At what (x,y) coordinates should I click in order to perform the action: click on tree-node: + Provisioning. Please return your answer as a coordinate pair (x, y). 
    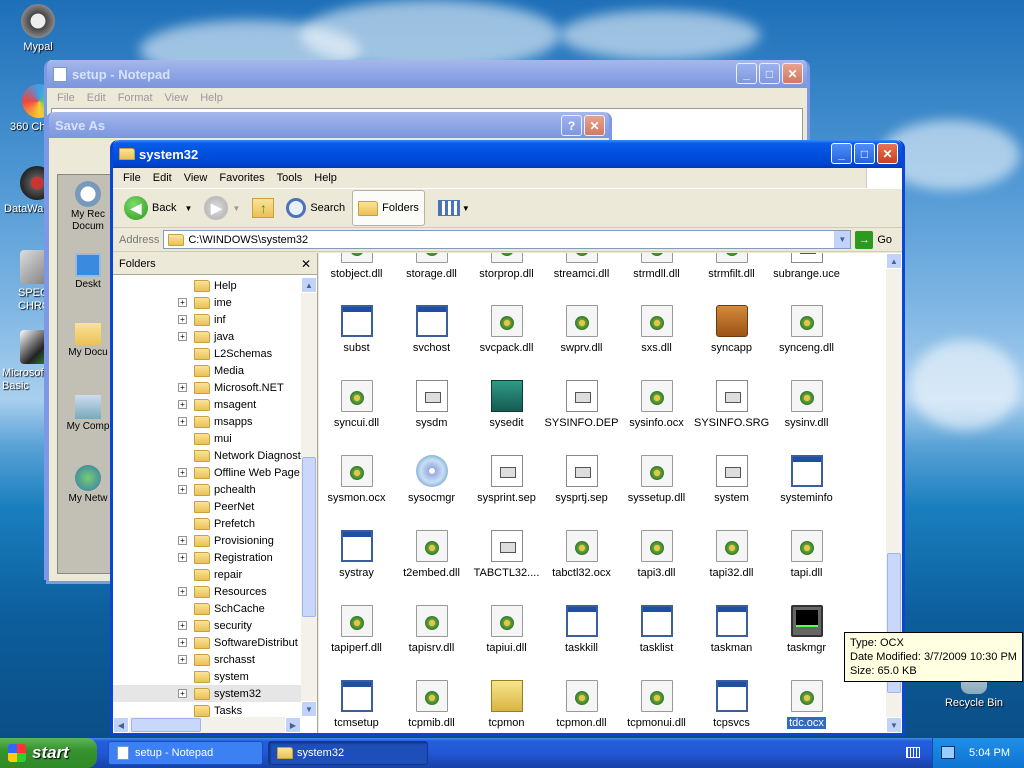
    Looking at the image, I should click on (207, 540).